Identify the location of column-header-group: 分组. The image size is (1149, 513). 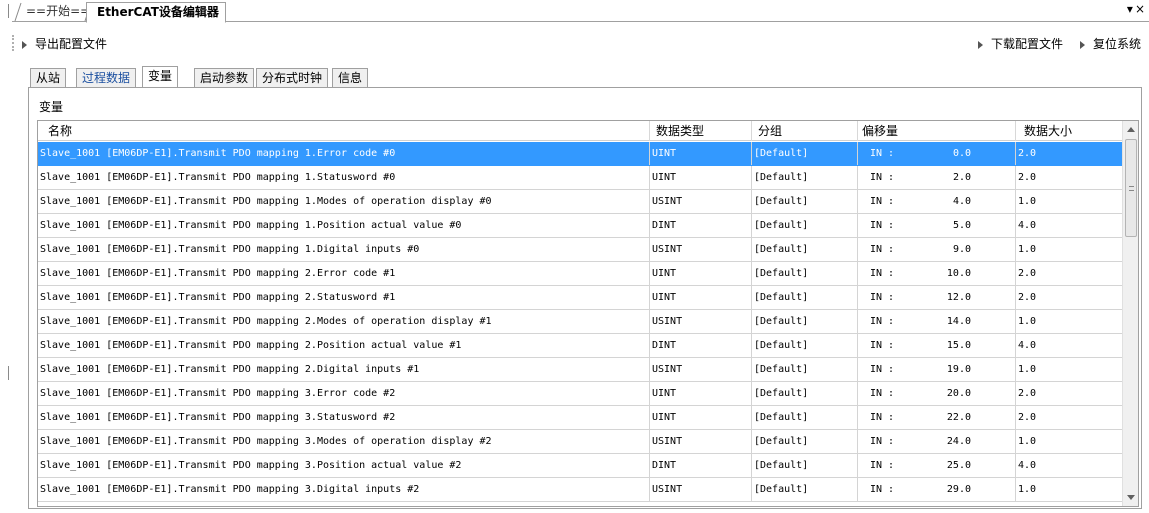
(805, 131).